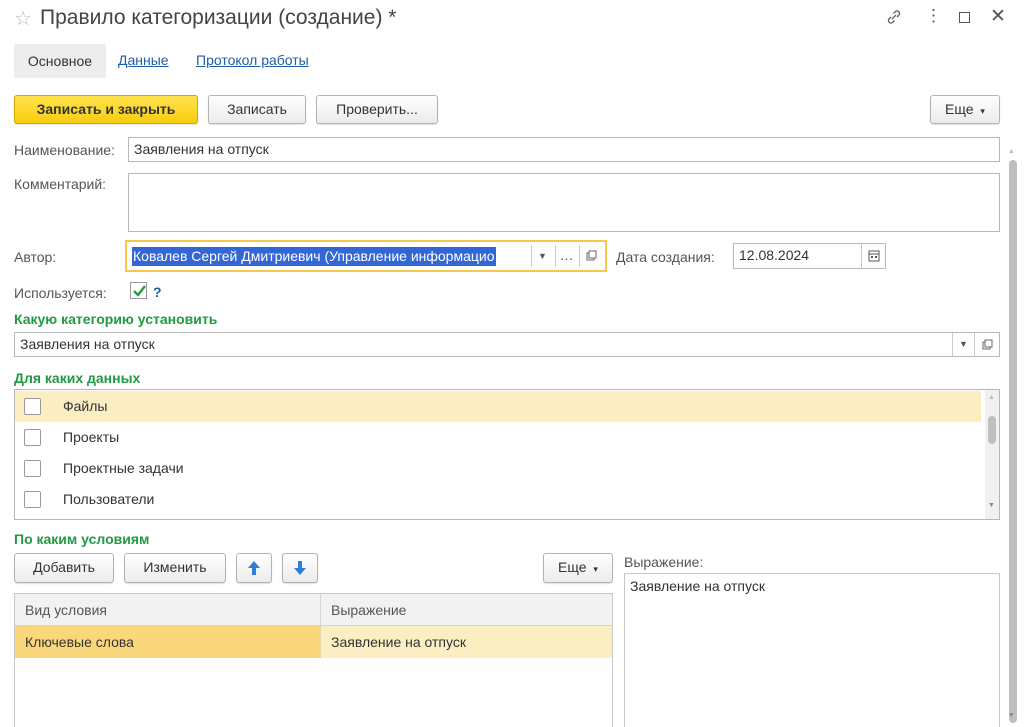 This screenshot has width=1024, height=727. What do you see at coordinates (507, 344) in the screenshot?
I see `category-field: Заявления на отпуск ▼` at bounding box center [507, 344].